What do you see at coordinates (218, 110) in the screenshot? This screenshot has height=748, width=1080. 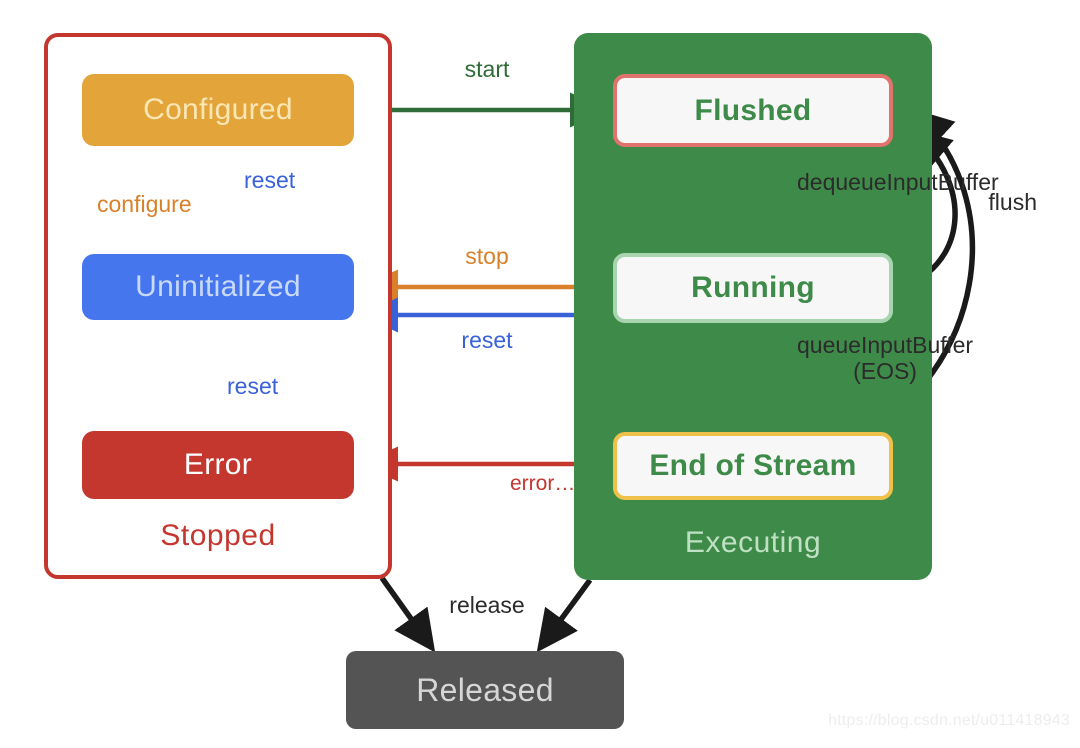 I see `state-node-configured: Configured` at bounding box center [218, 110].